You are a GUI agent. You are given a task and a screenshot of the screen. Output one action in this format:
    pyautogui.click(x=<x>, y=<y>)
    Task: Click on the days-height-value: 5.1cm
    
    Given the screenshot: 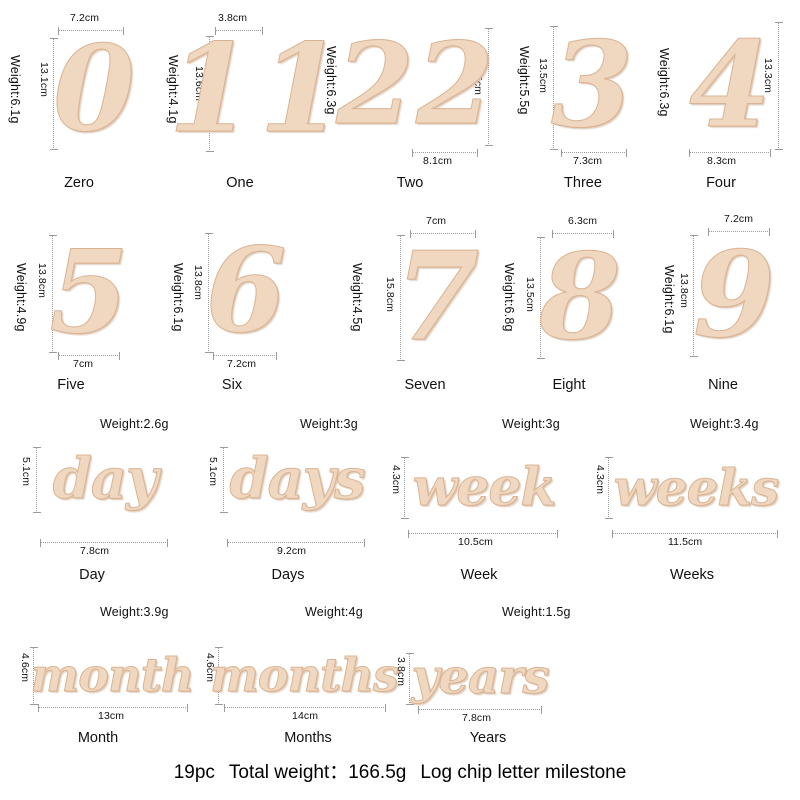 What is the action you would take?
    pyautogui.click(x=213, y=472)
    